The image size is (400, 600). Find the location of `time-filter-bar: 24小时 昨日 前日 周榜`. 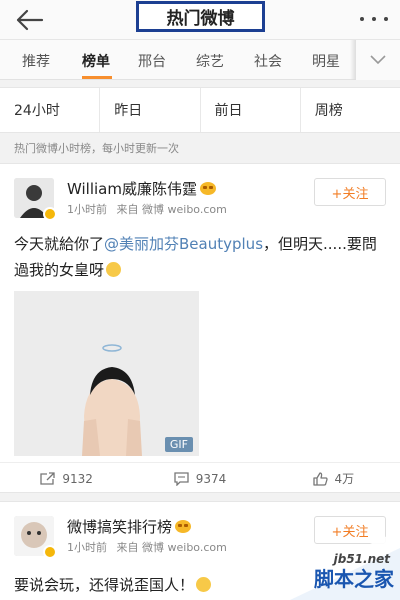

time-filter-bar: 24小时 昨日 前日 周榜 is located at coordinates (200, 110).